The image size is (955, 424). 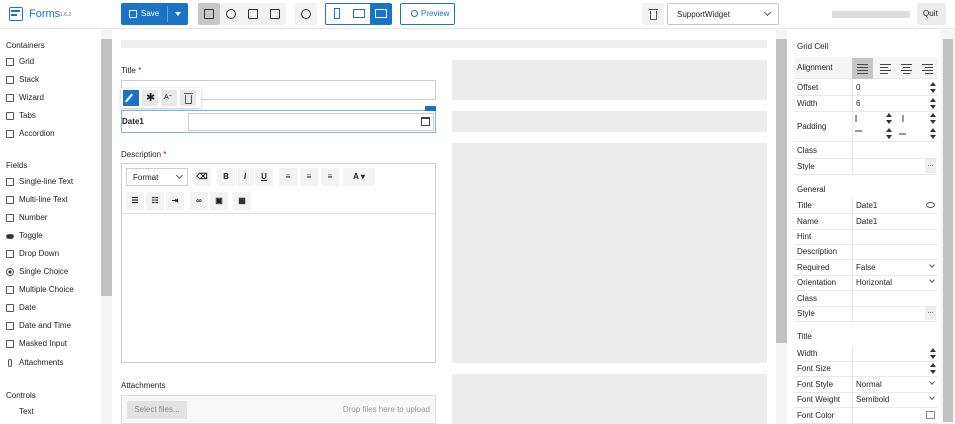 I want to click on image-icon: ▣, so click(x=219, y=200).